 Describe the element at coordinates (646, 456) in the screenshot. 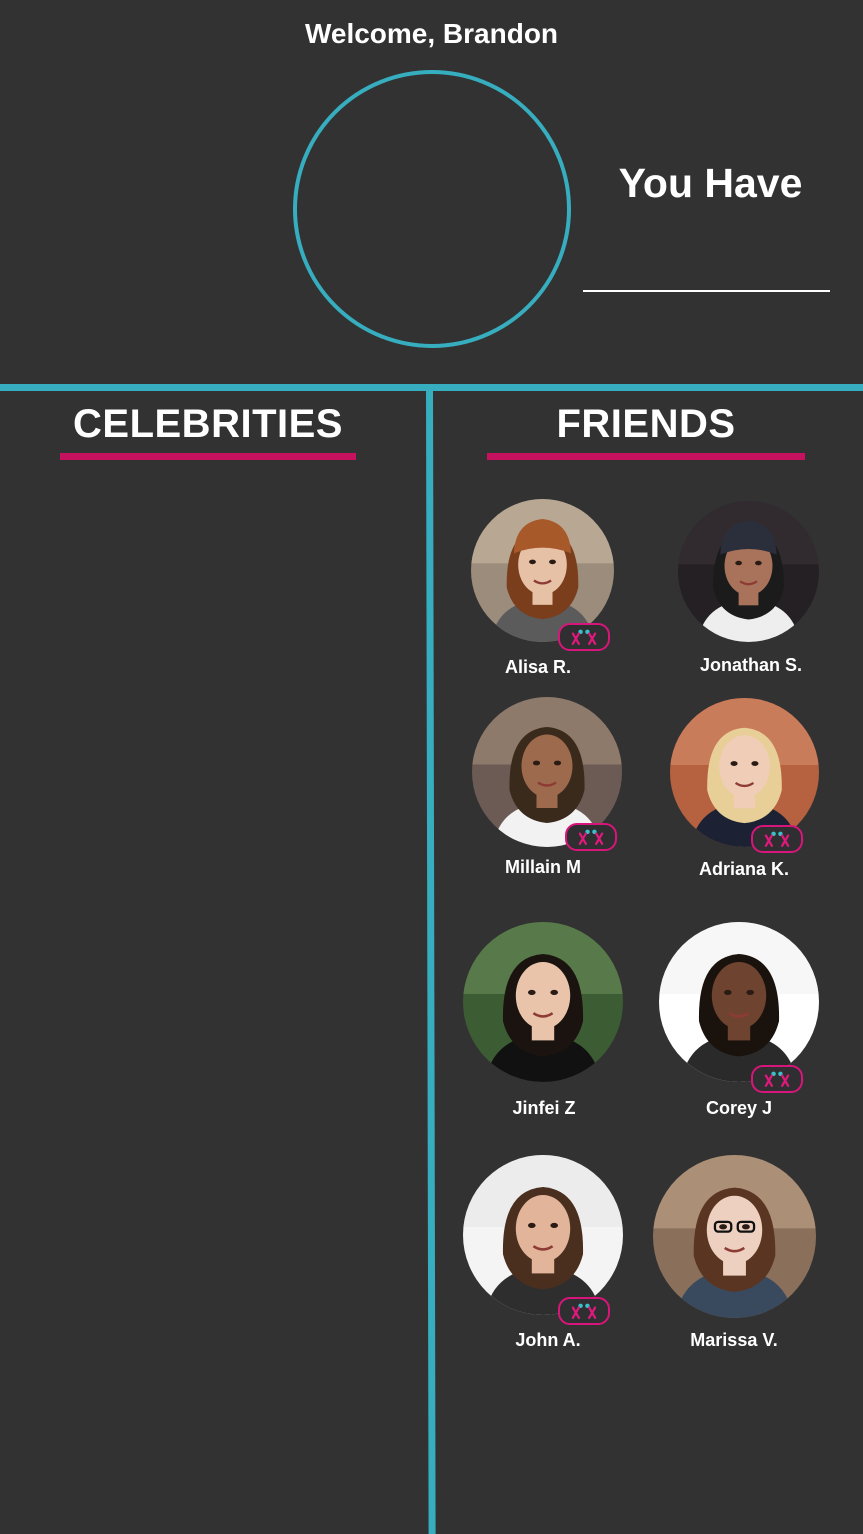

I see `friends-title-underline` at that location.